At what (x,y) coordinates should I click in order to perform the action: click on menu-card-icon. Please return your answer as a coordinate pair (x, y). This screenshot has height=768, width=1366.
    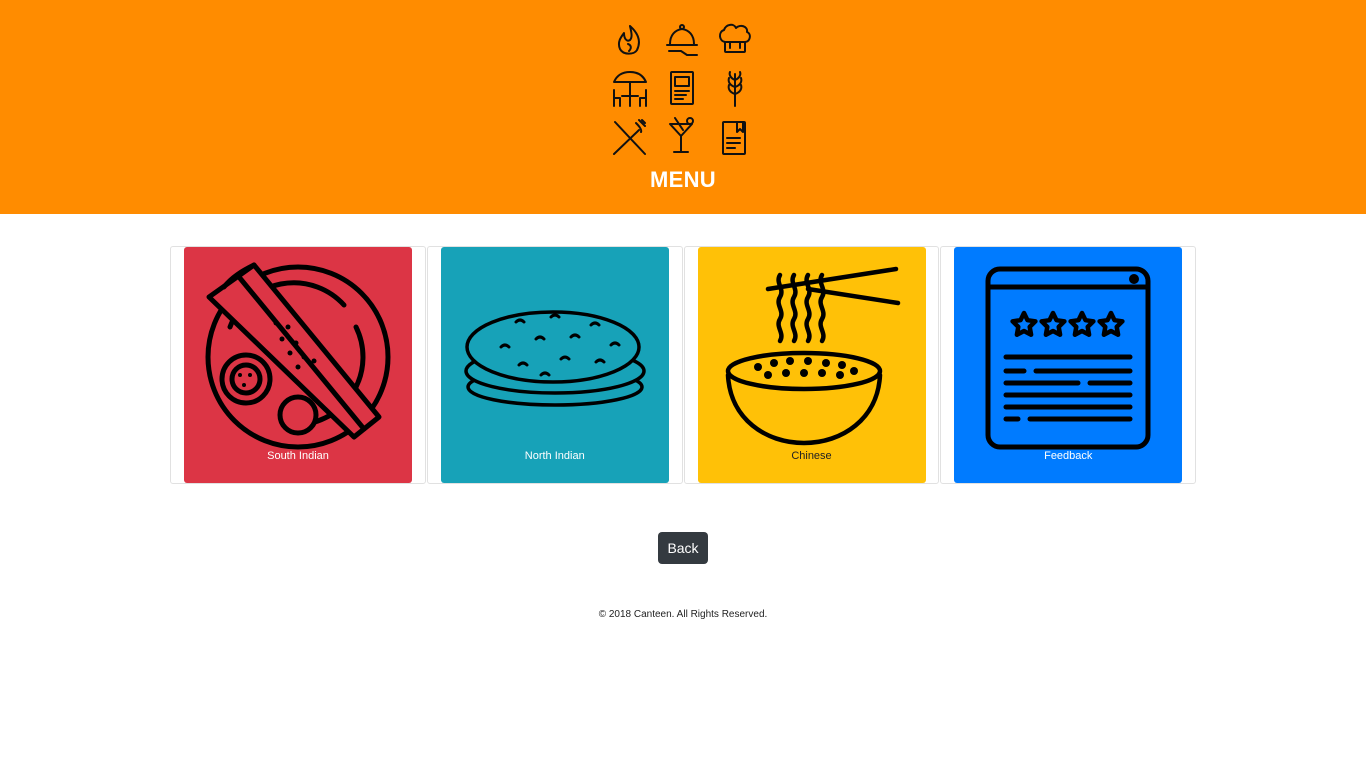
    Looking at the image, I should click on (682, 88).